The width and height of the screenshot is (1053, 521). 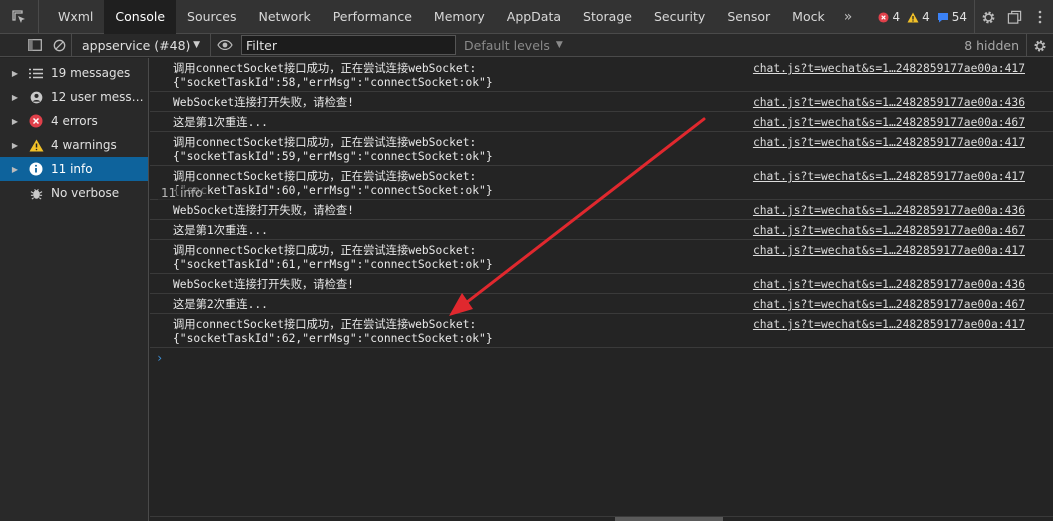 I want to click on context-selector: appservice (#48) ▼, so click(x=141, y=45).